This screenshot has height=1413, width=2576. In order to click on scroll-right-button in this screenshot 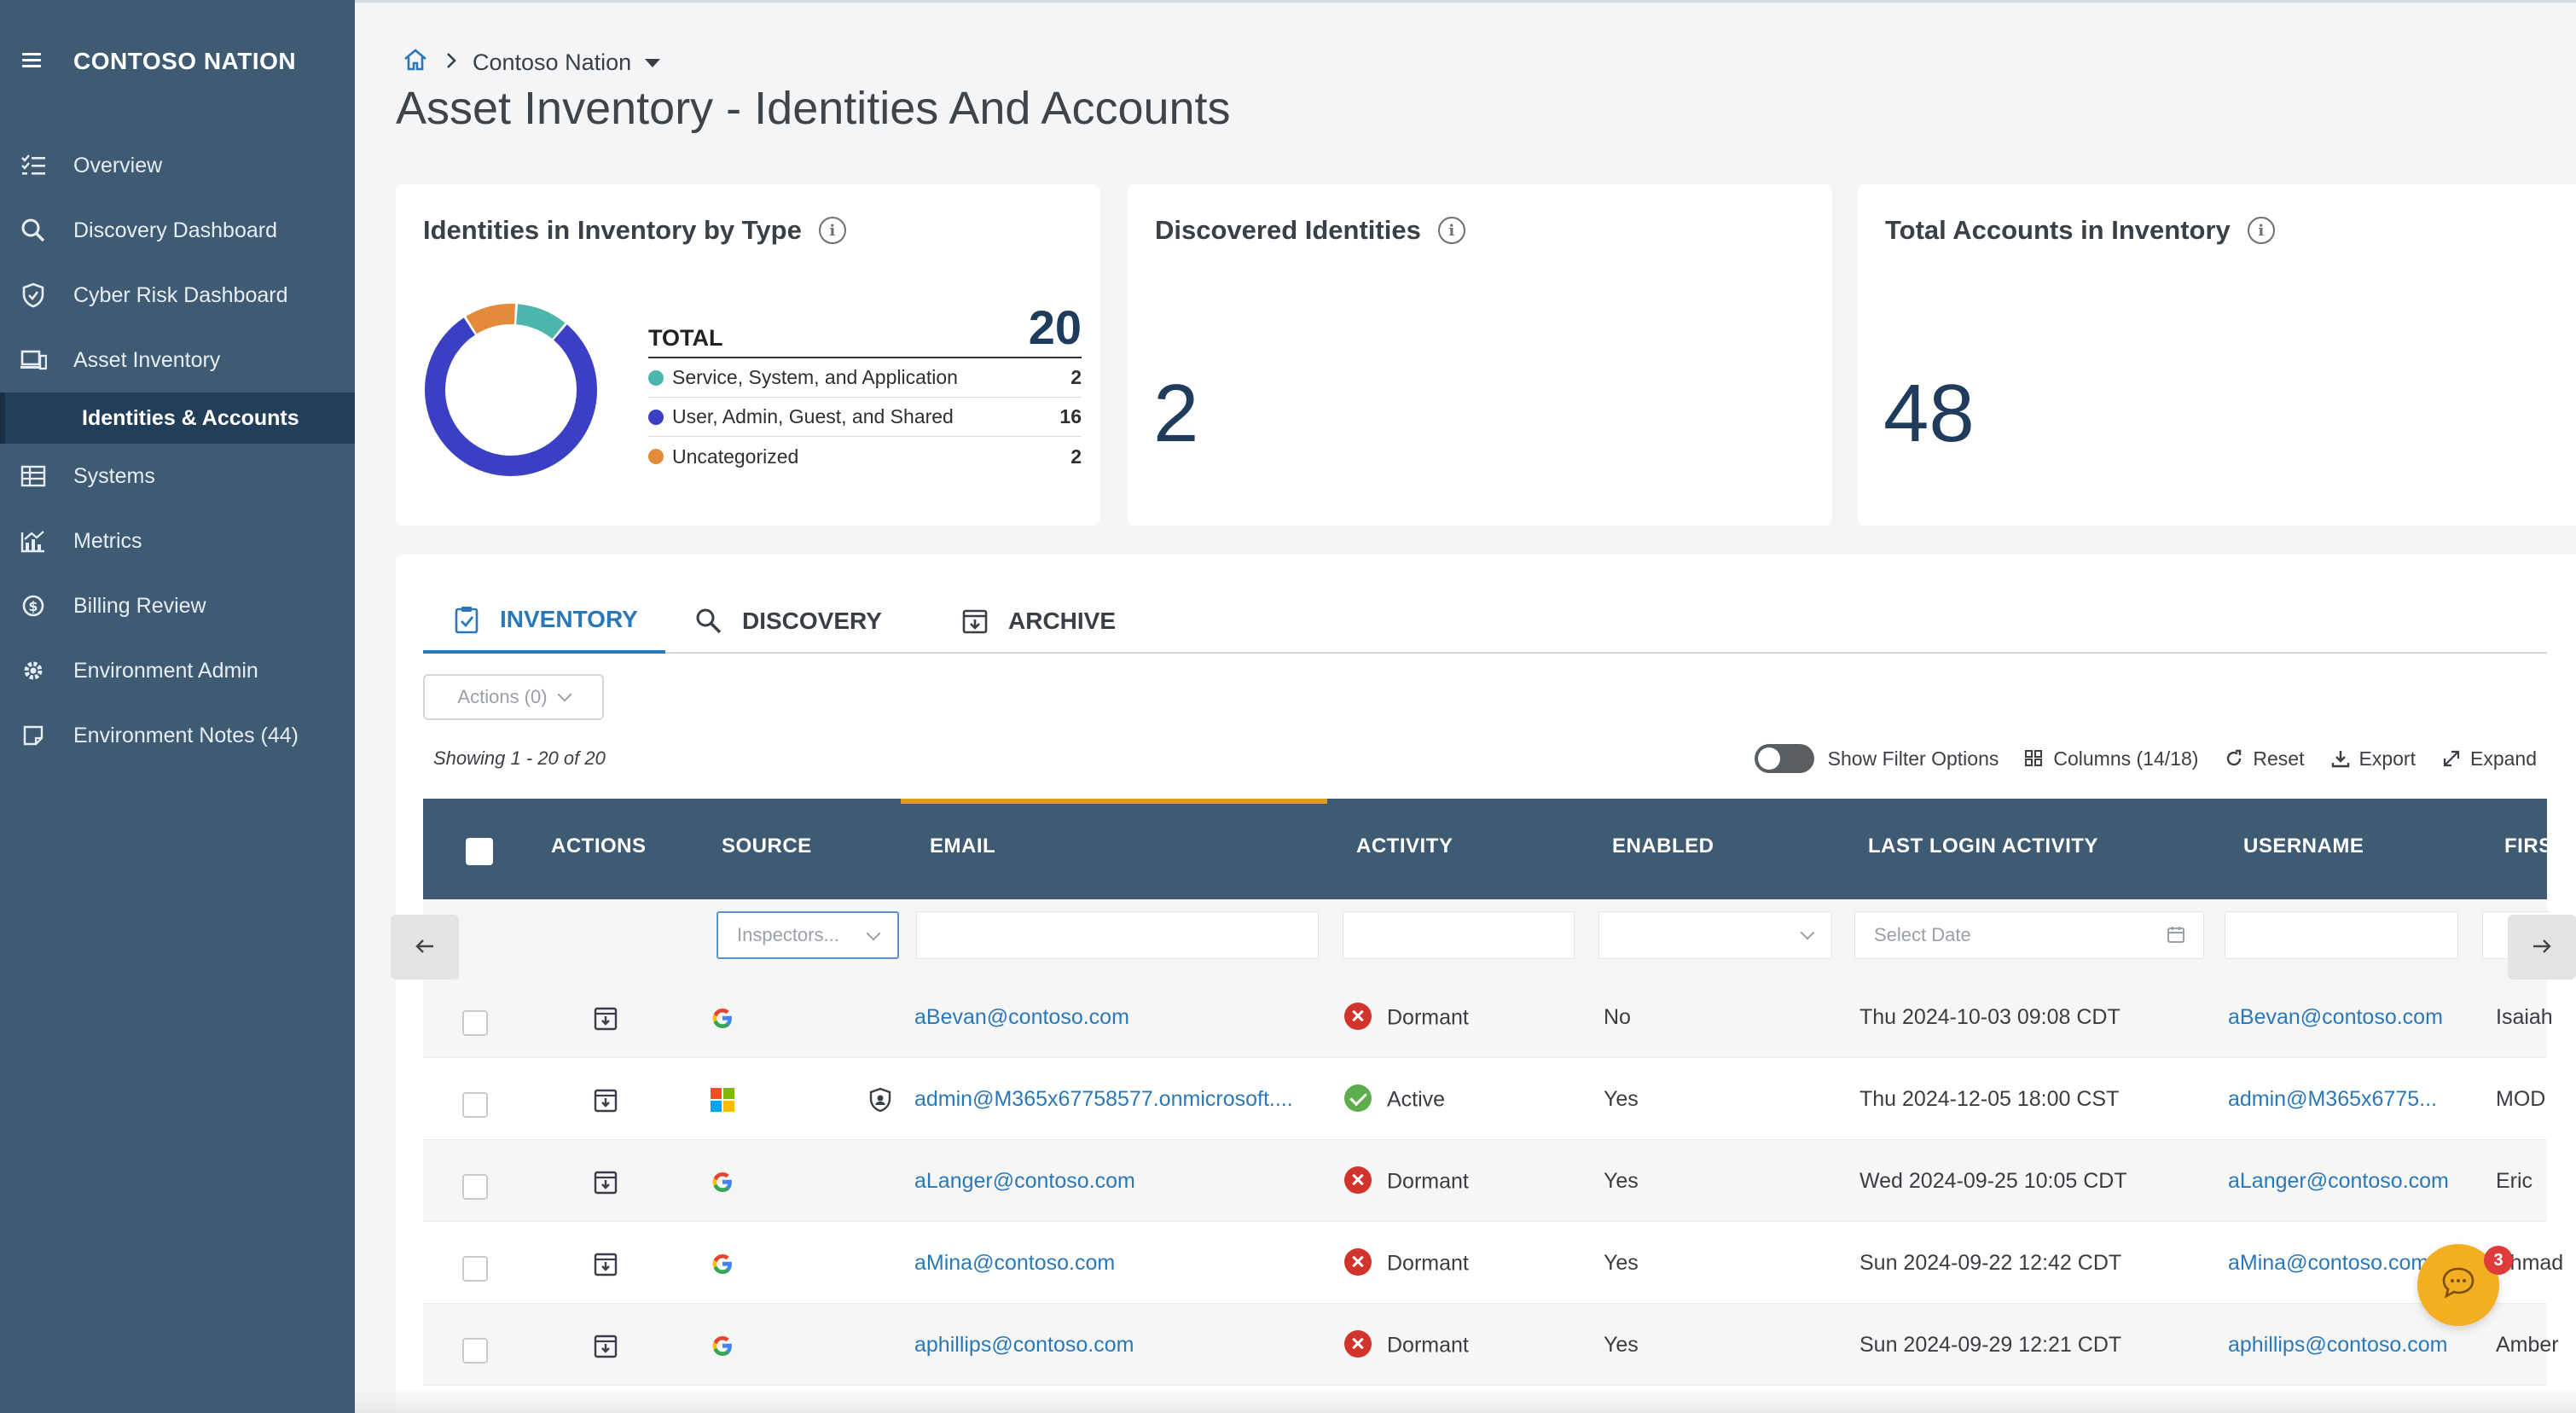, I will do `click(2542, 947)`.